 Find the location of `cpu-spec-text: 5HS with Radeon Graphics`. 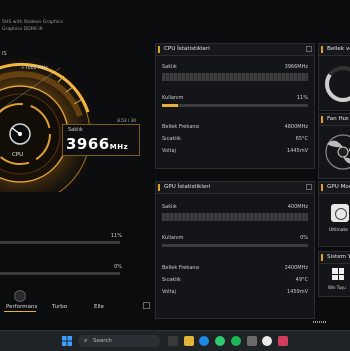

cpu-spec-text: 5HS with Radeon Graphics is located at coordinates (33, 22).